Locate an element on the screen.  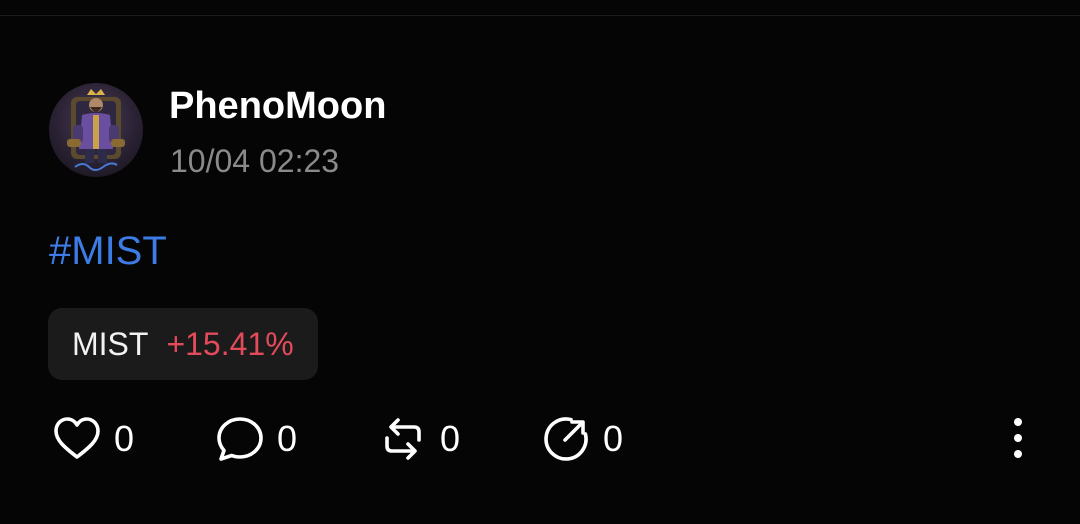
post-timestamp: 10/04 02:23 is located at coordinates (255, 161).